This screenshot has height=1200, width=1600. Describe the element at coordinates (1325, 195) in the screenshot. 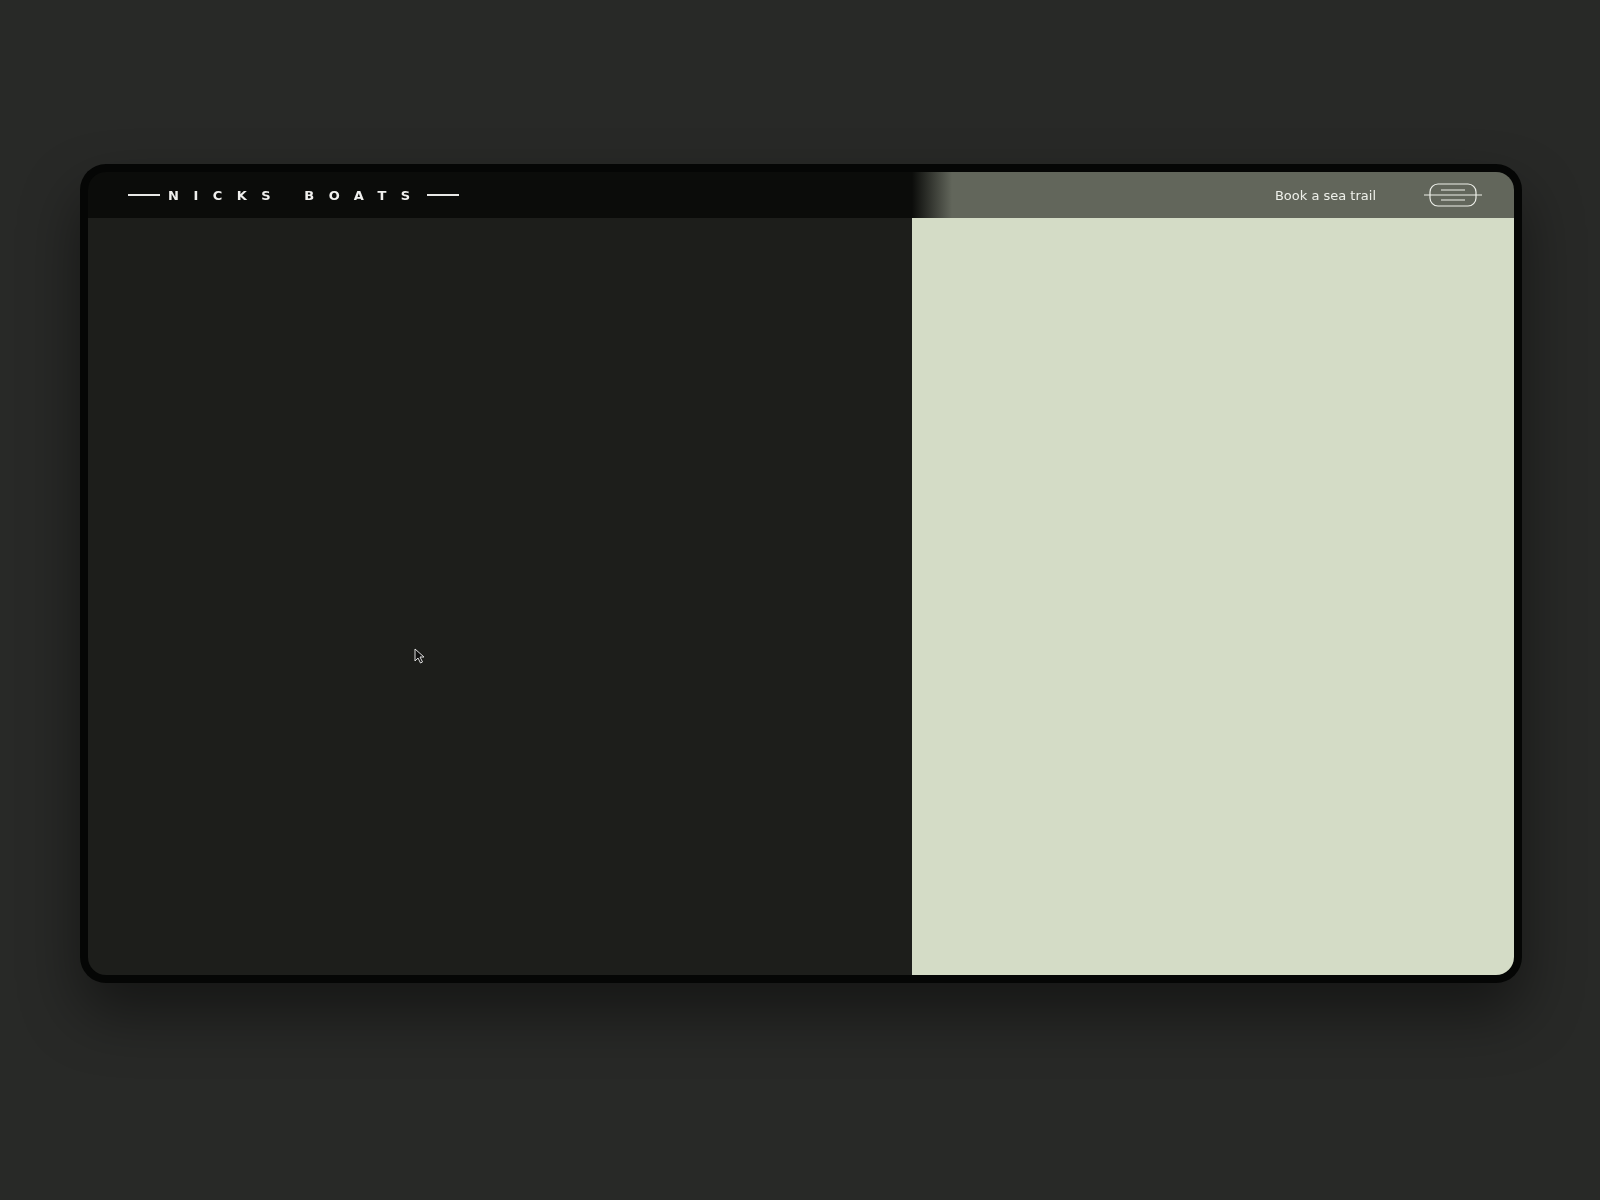

I see `book-sea-trail-link: Book a sea trail` at that location.